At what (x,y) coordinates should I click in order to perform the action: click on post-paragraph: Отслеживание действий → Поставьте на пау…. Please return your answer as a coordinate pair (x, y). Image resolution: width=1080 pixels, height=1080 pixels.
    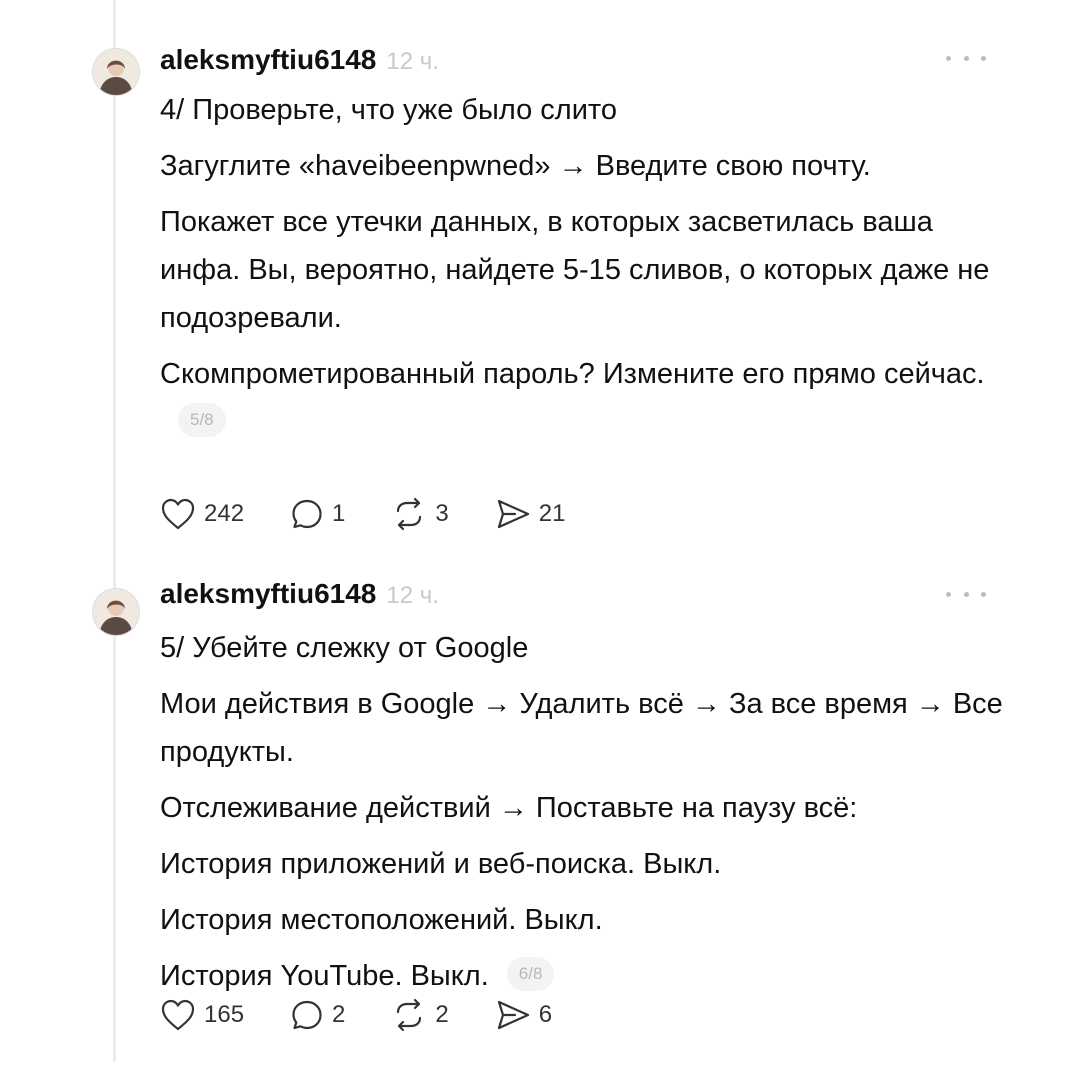
    Looking at the image, I should click on (509, 808).